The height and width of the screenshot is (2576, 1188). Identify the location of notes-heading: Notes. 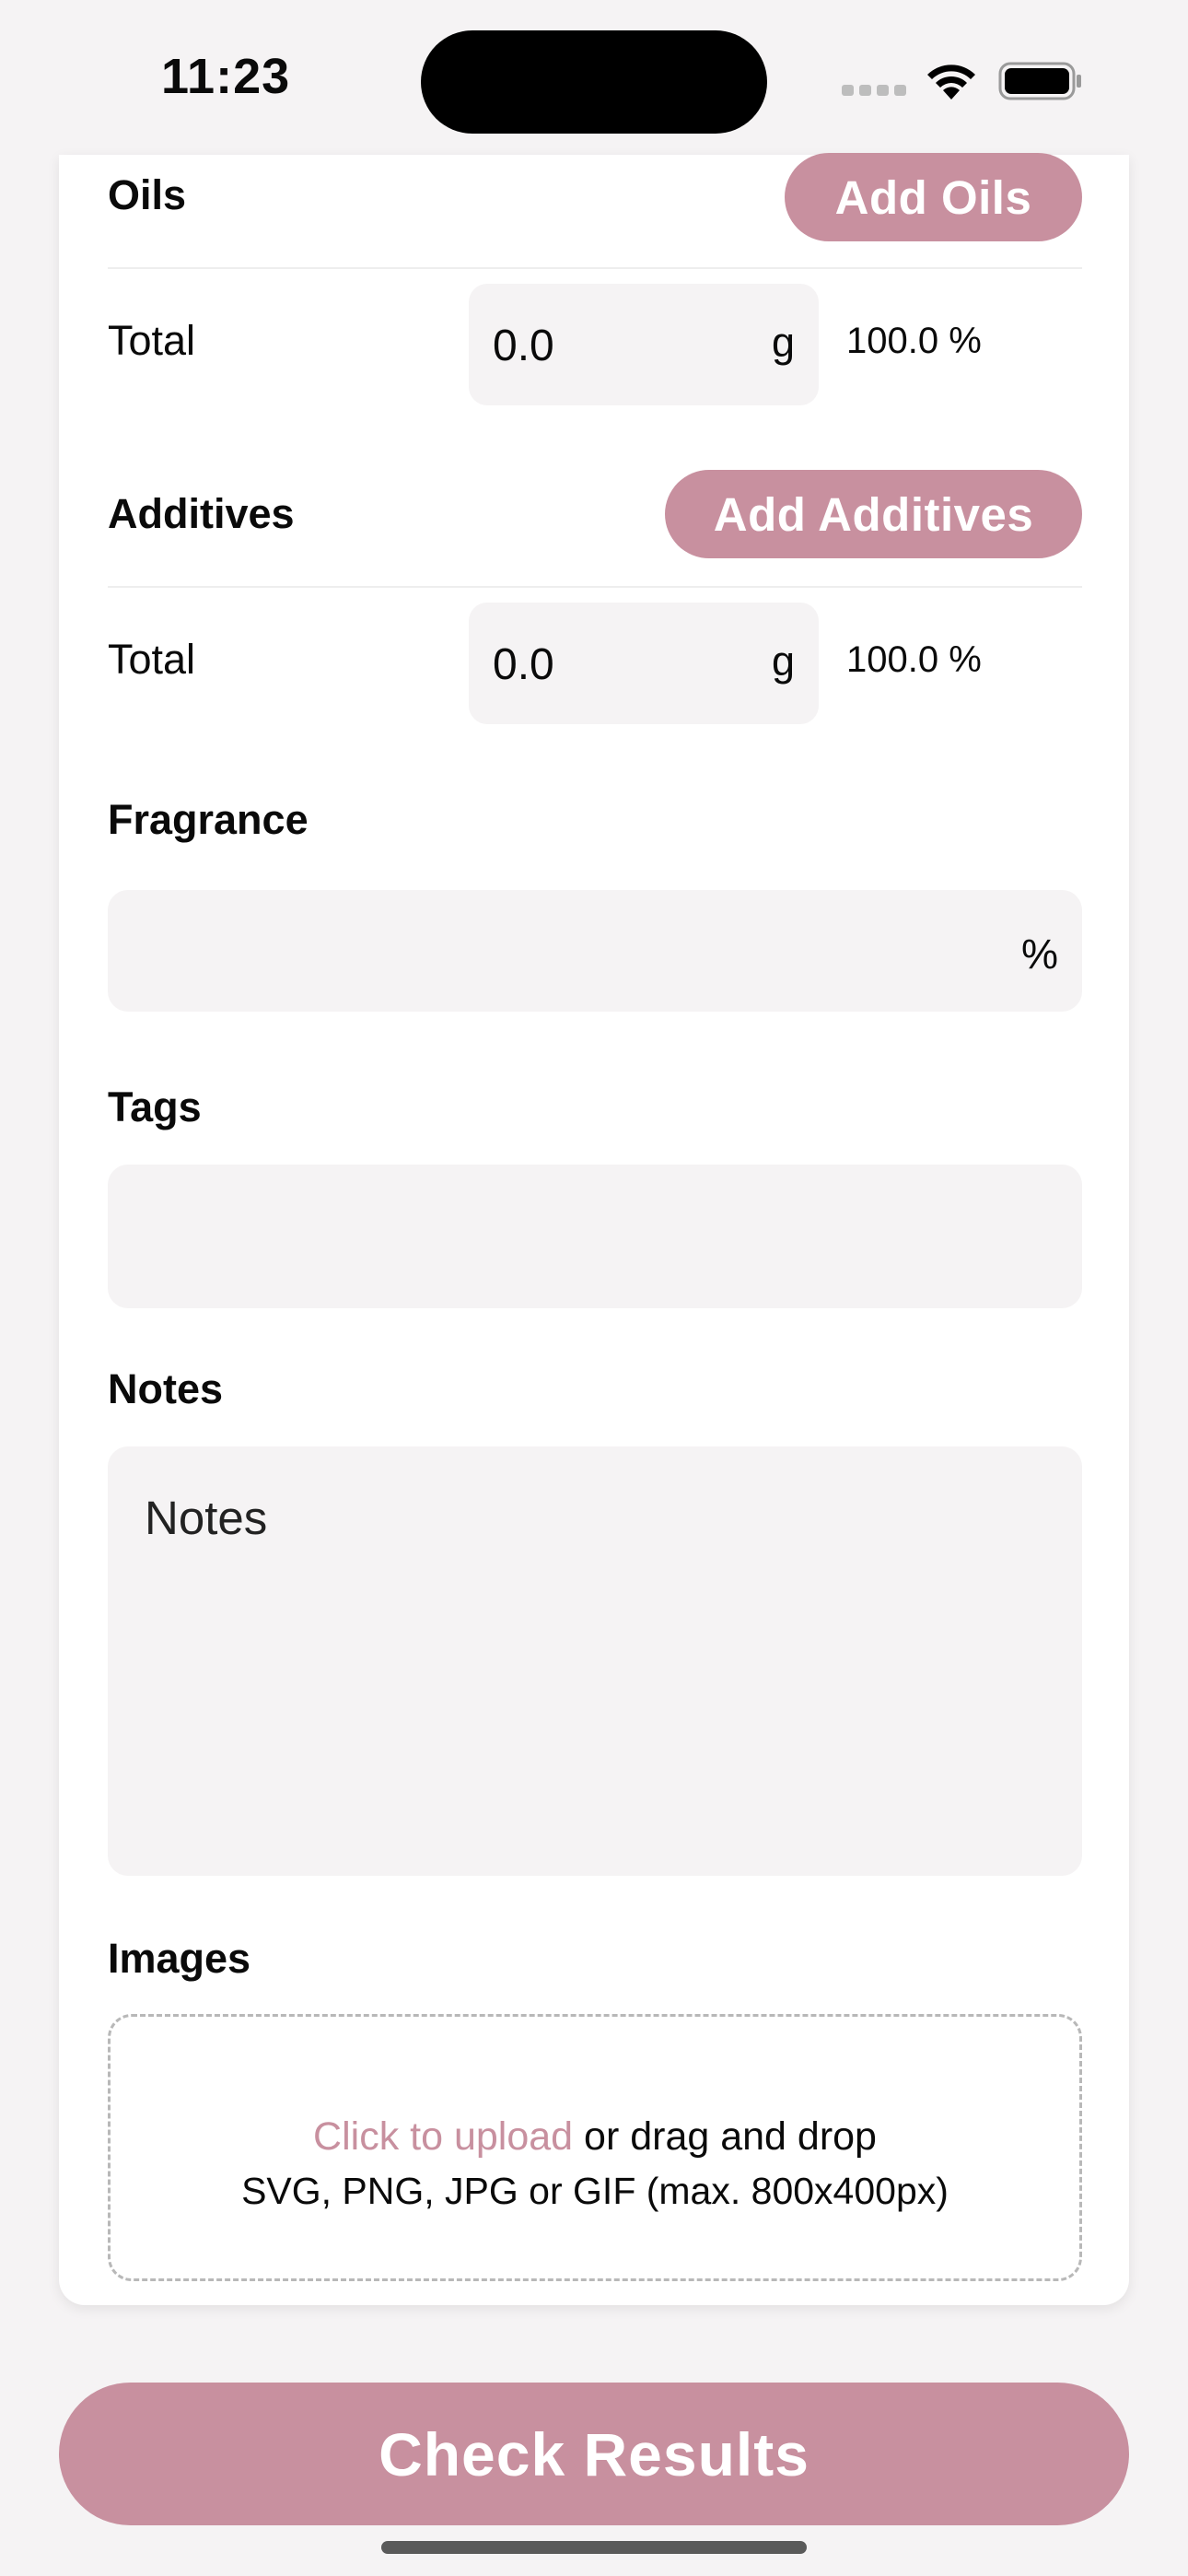
(166, 1388).